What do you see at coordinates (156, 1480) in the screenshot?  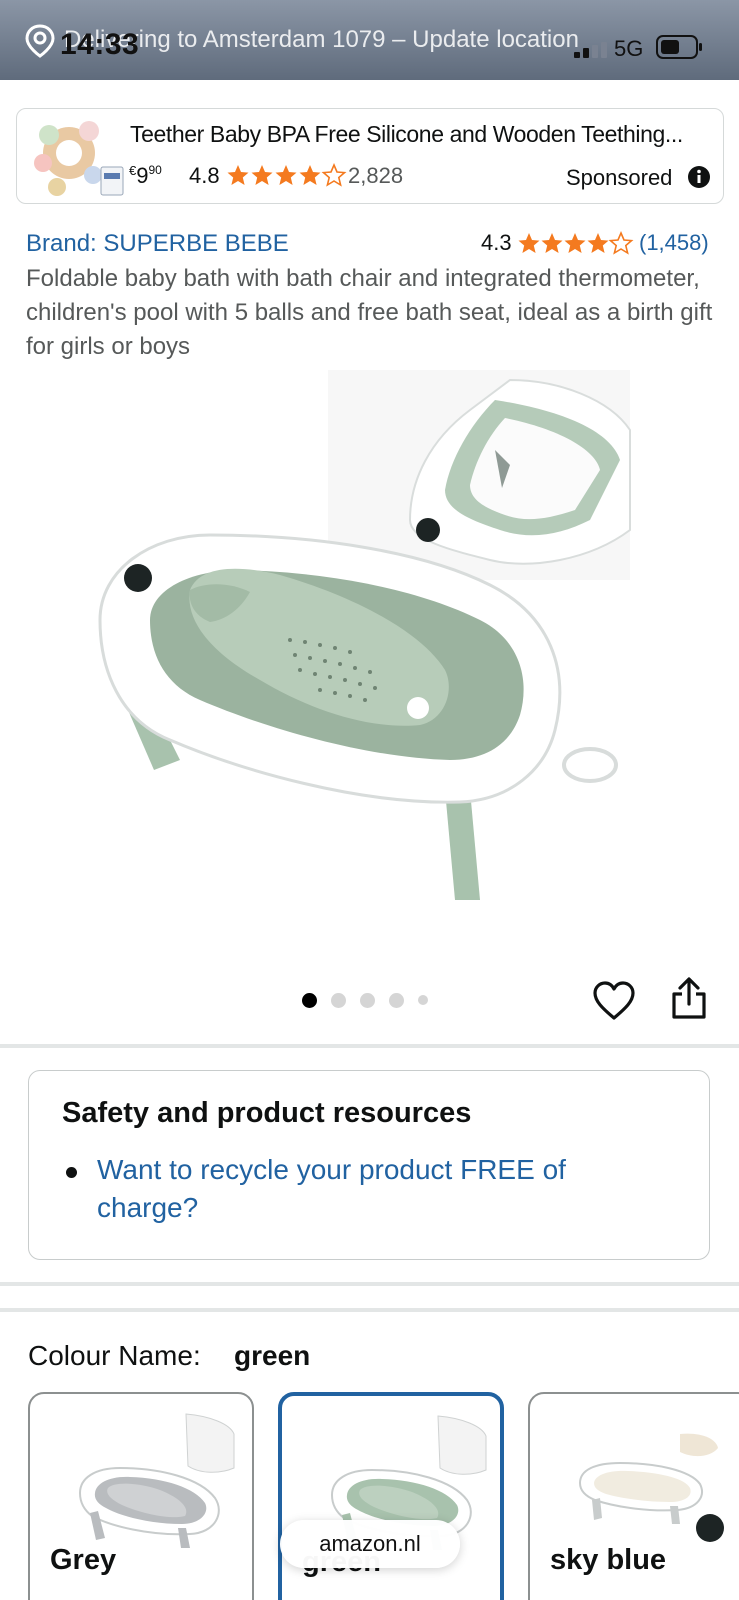 I see `grey-tub-thumbnail` at bounding box center [156, 1480].